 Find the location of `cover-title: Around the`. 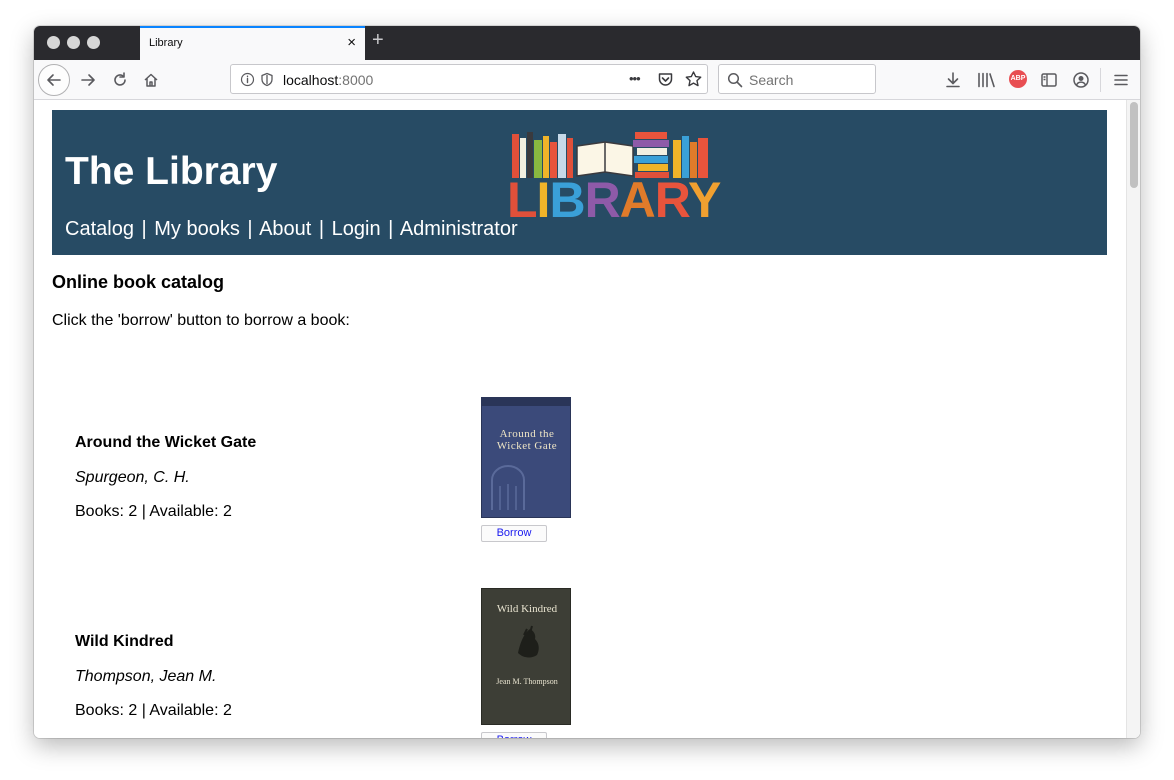

cover-title: Around the is located at coordinates (527, 434).